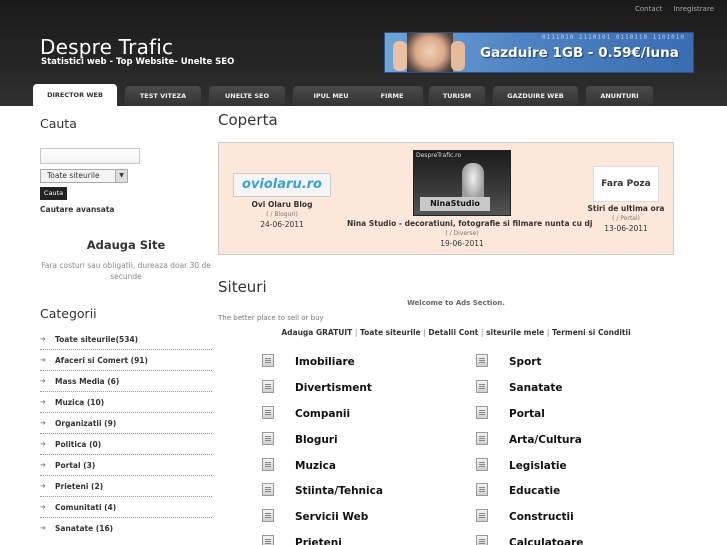 This screenshot has height=545, width=727. What do you see at coordinates (242, 287) in the screenshot?
I see `siteuri-title: Siteuri` at bounding box center [242, 287].